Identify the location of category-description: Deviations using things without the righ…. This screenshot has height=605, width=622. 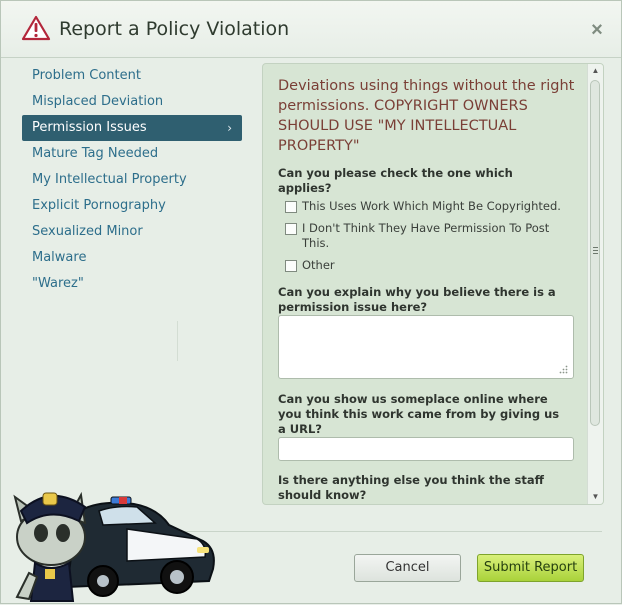
(426, 116).